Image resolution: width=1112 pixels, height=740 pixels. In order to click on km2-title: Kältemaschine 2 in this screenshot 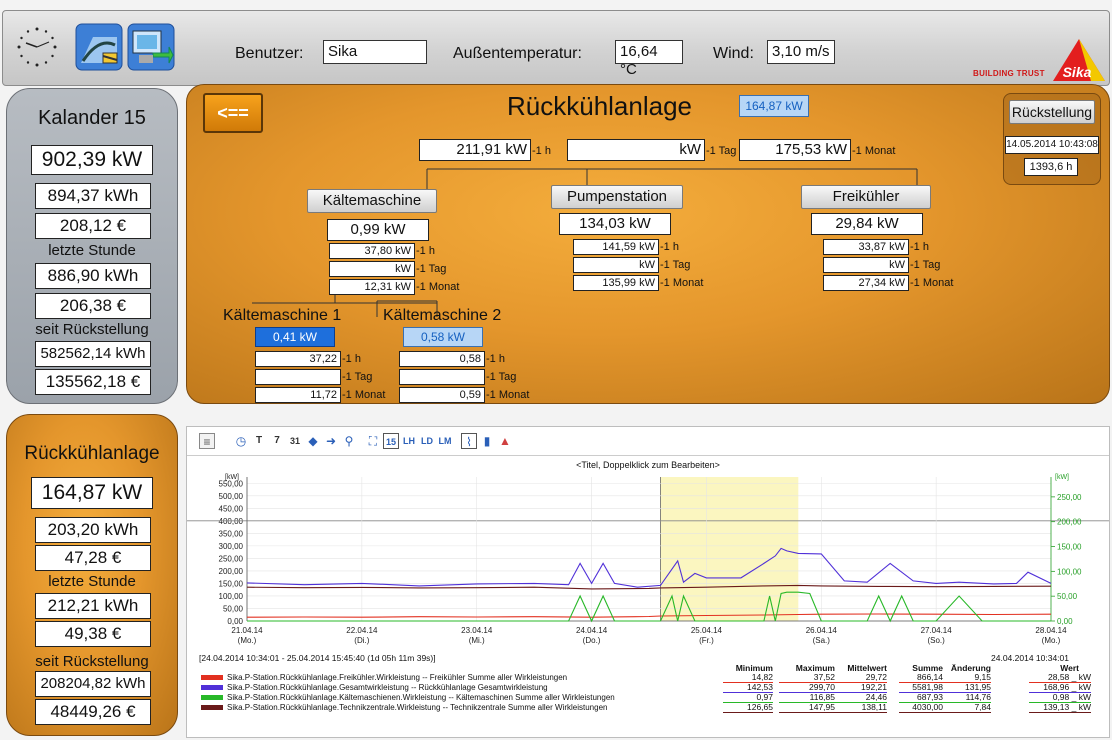, I will do `click(442, 315)`.